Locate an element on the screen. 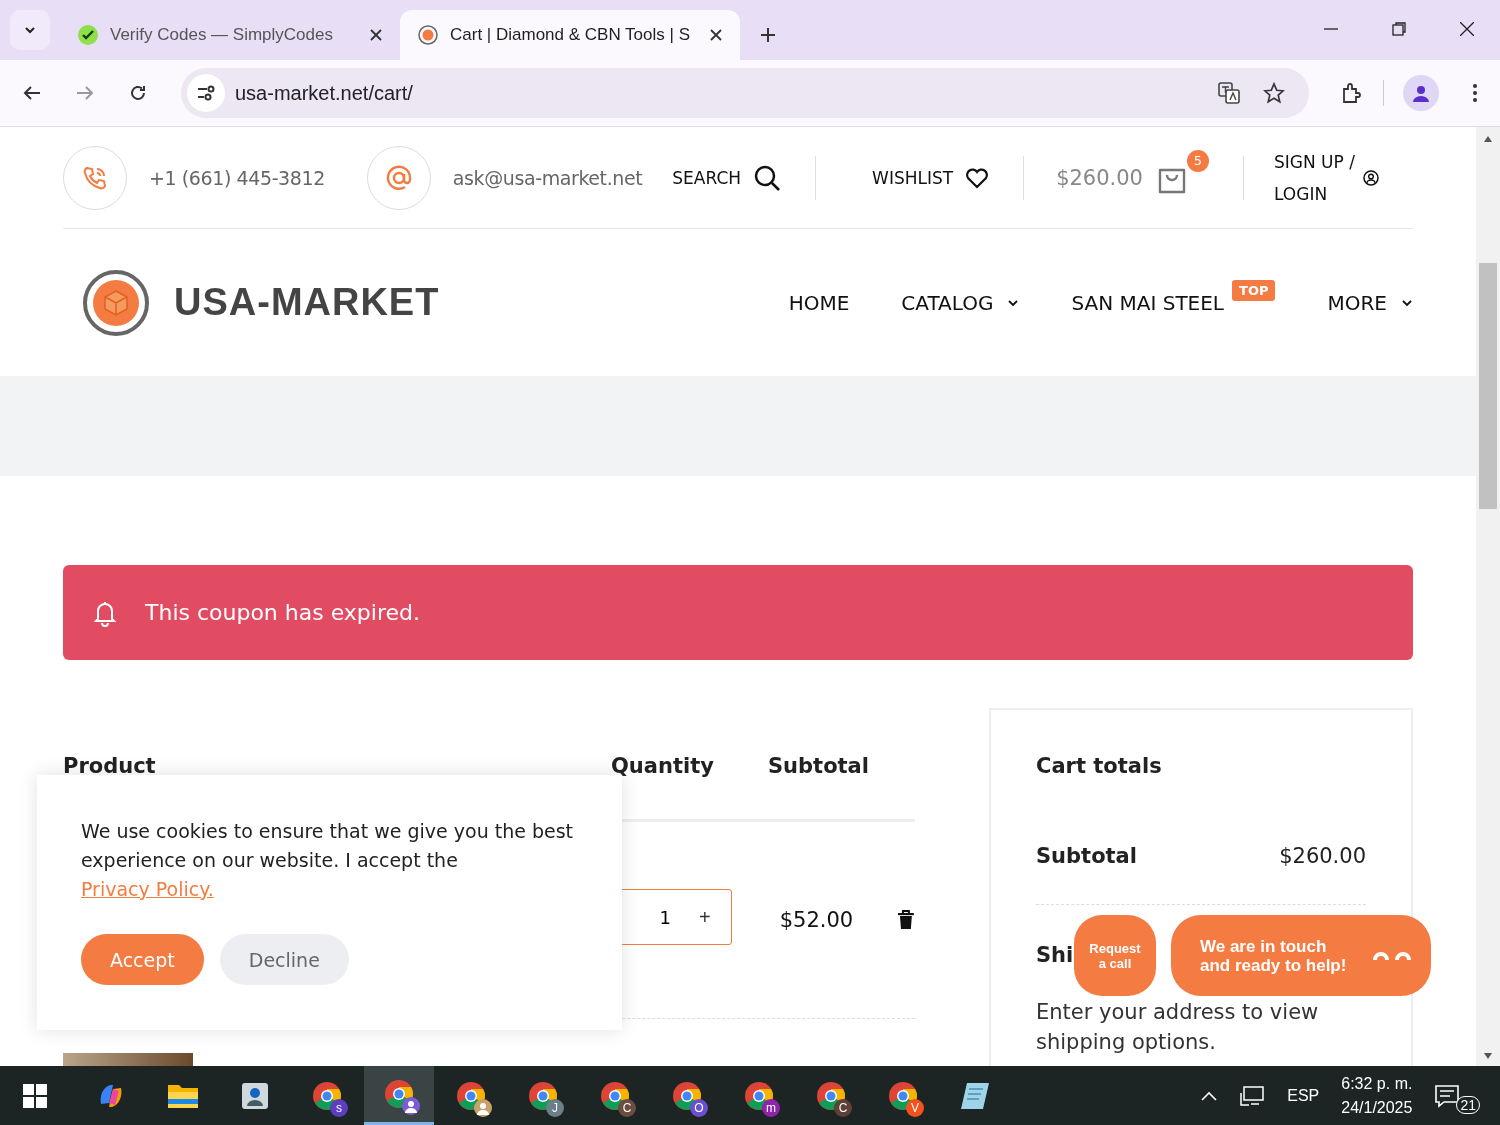 This screenshot has height=1125, width=1500. cart-total: $260.00 is located at coordinates (1099, 177).